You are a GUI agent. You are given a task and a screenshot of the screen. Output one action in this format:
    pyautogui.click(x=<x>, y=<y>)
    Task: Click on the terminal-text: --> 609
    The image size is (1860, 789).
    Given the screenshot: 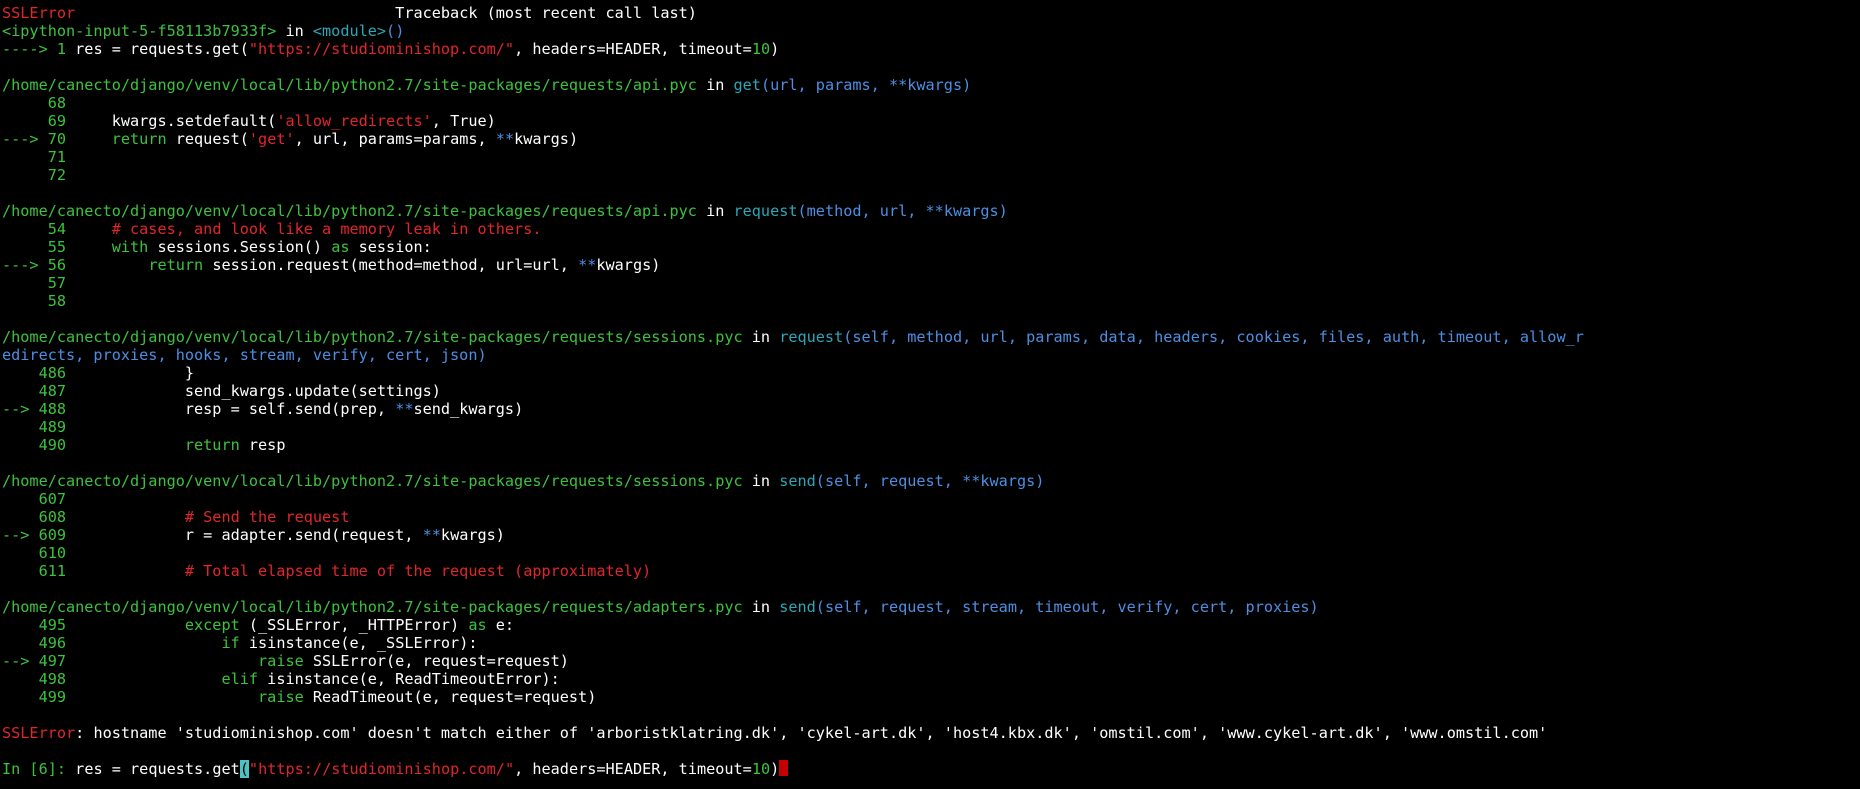 What is the action you would take?
    pyautogui.click(x=93, y=535)
    